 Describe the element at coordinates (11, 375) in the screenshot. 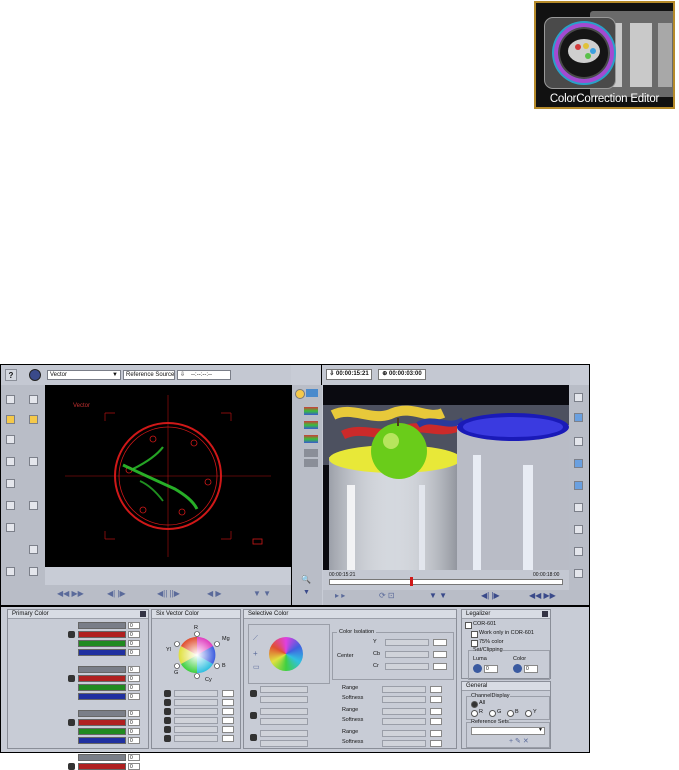

I see `help-button: ?` at that location.